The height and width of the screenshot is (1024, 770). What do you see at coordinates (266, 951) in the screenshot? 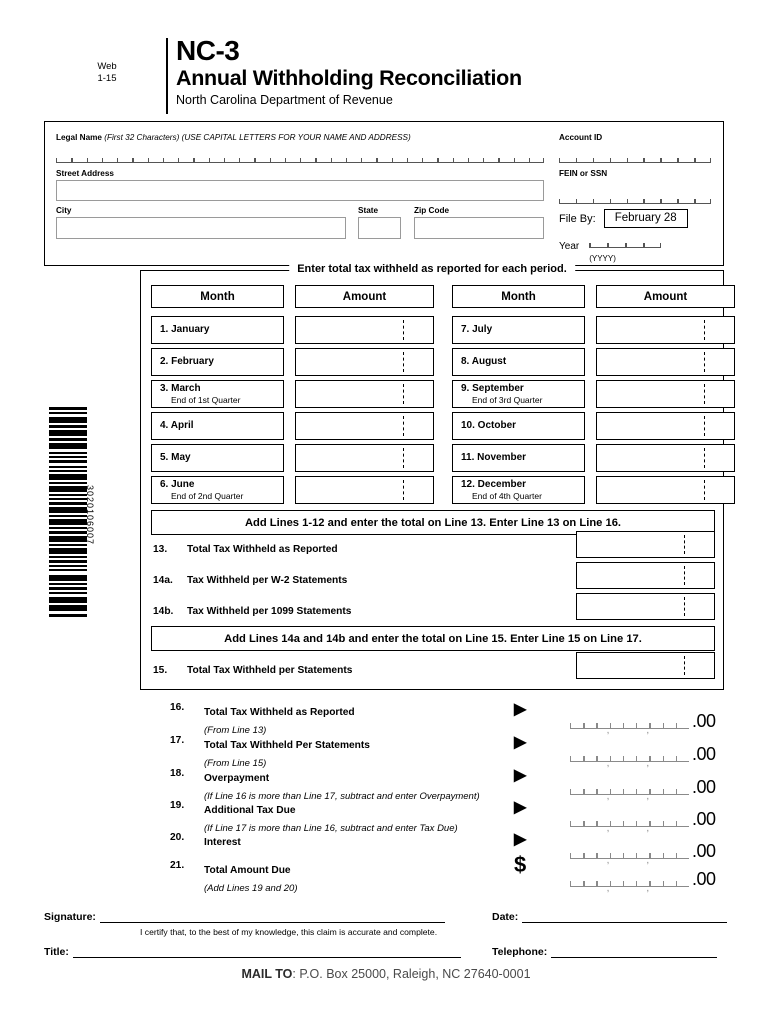
I see `title-input` at bounding box center [266, 951].